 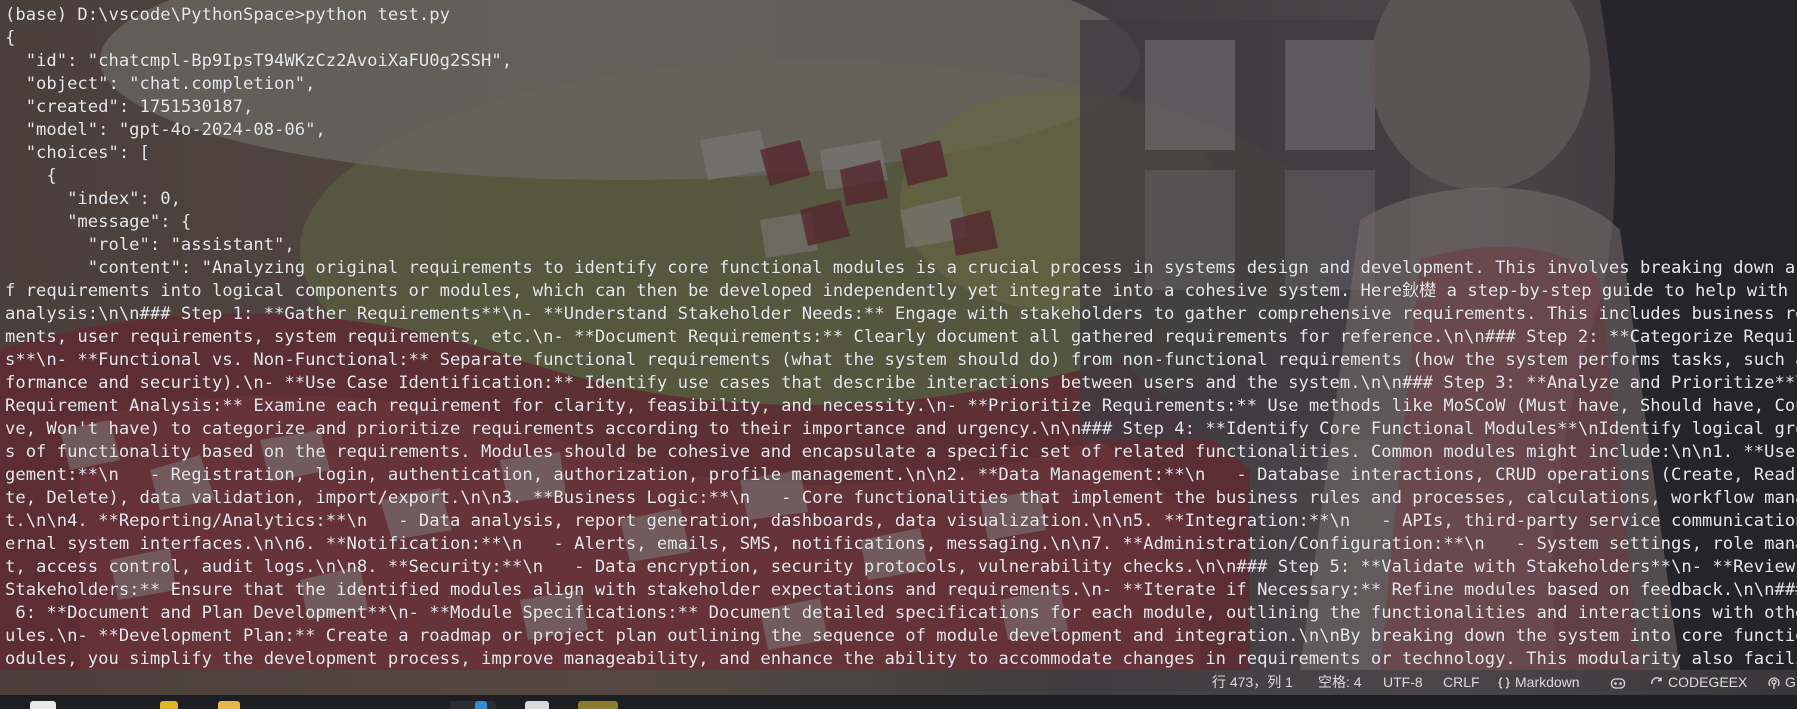 I want to click on indentation-setting: 空格: 4, so click(x=1340, y=682).